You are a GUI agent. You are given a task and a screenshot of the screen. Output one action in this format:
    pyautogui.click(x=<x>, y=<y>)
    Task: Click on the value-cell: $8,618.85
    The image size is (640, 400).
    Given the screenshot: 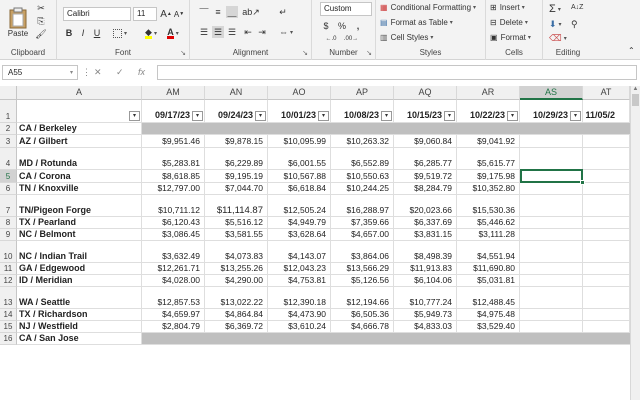 What is the action you would take?
    pyautogui.click(x=173, y=176)
    